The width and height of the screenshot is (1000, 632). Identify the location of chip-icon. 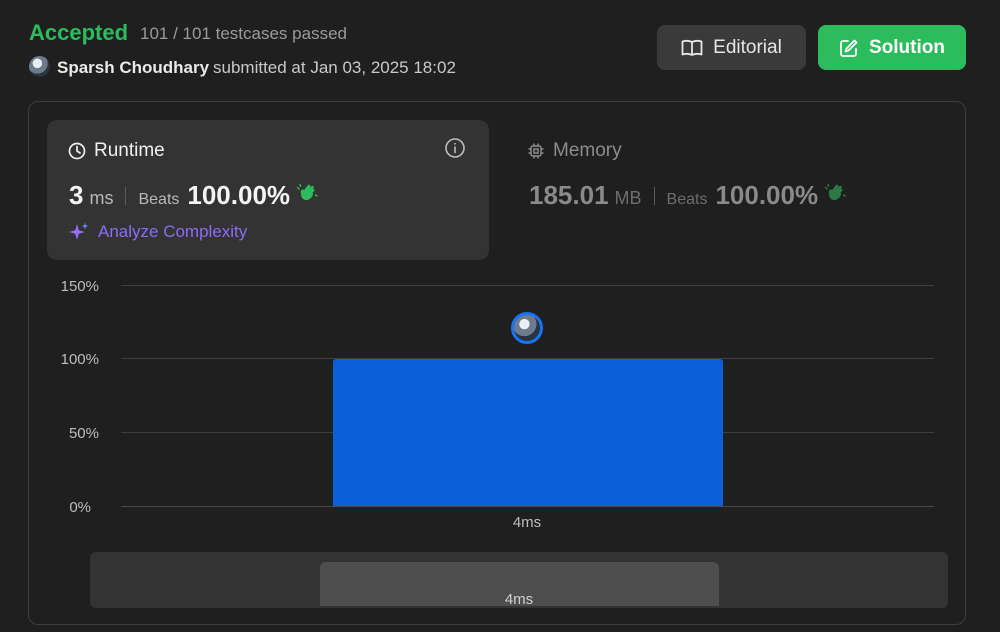
(536, 151).